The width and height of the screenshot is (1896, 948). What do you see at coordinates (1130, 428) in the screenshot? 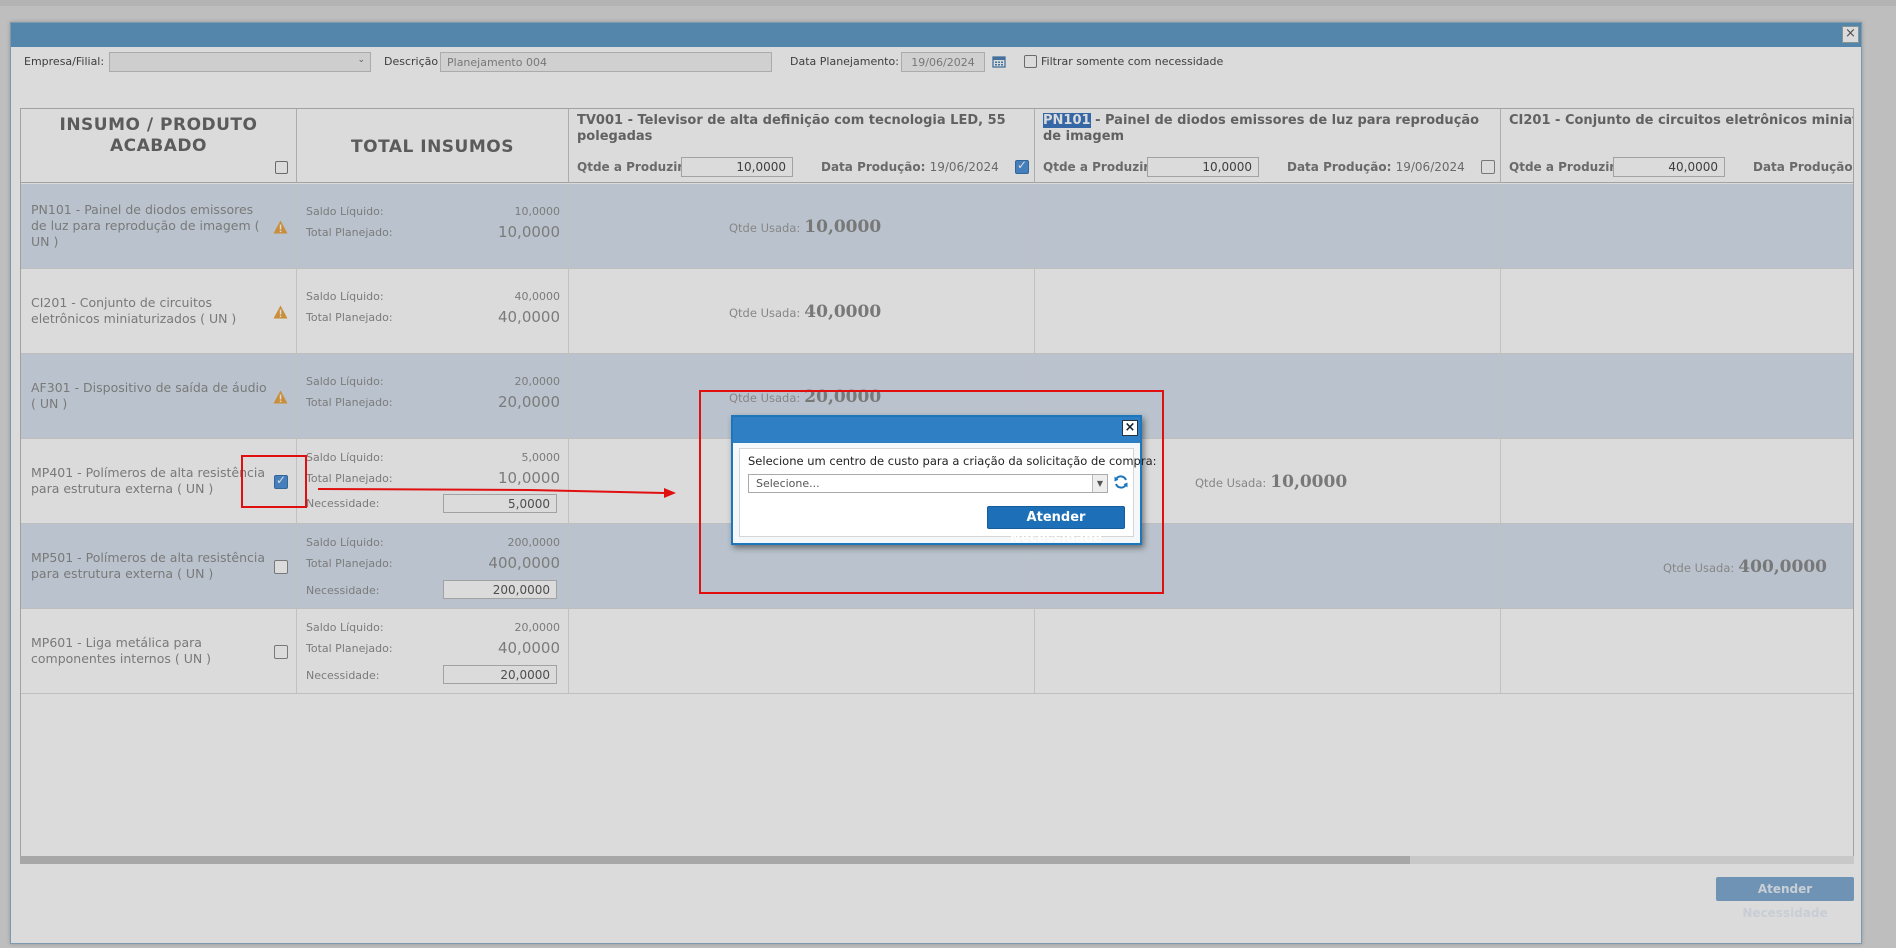
I see `dialog-close-icon: ×` at bounding box center [1130, 428].